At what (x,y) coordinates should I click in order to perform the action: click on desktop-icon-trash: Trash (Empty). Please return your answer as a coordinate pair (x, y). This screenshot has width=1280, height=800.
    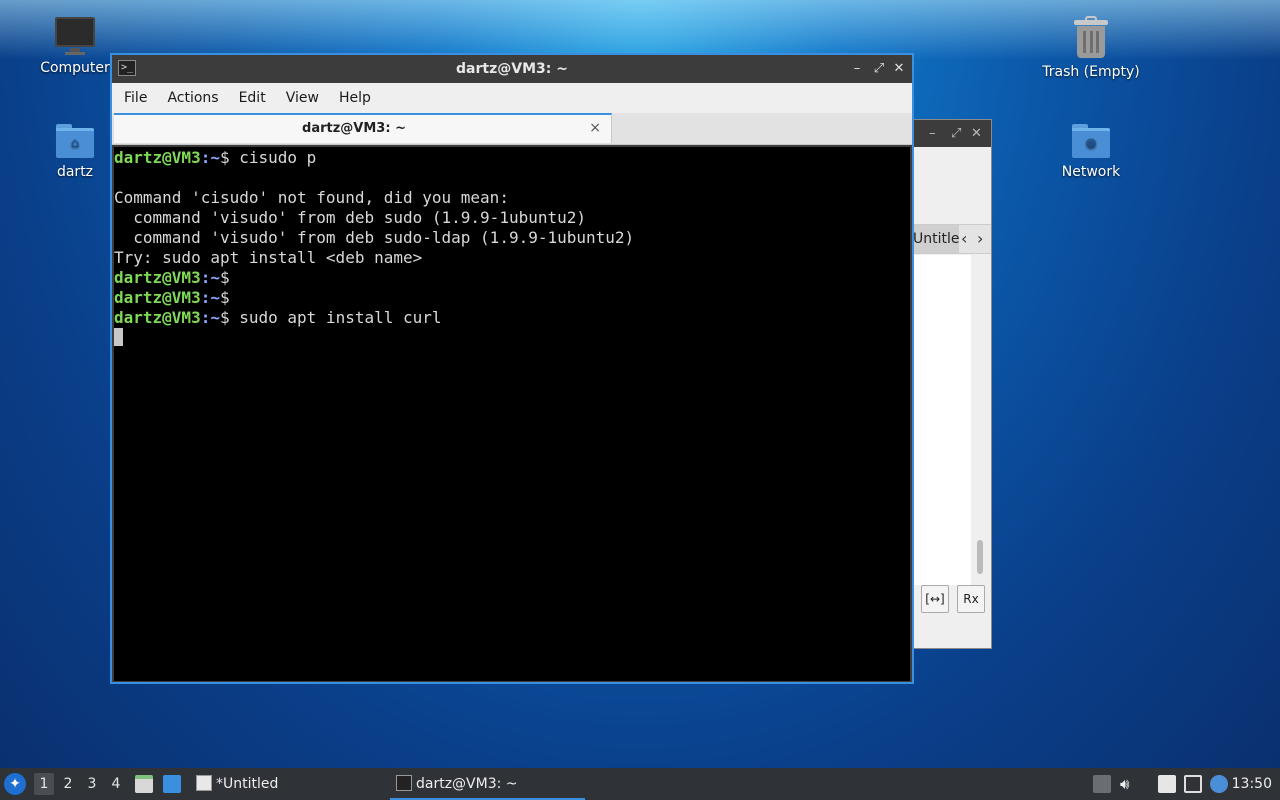
    Looking at the image, I should click on (1091, 48).